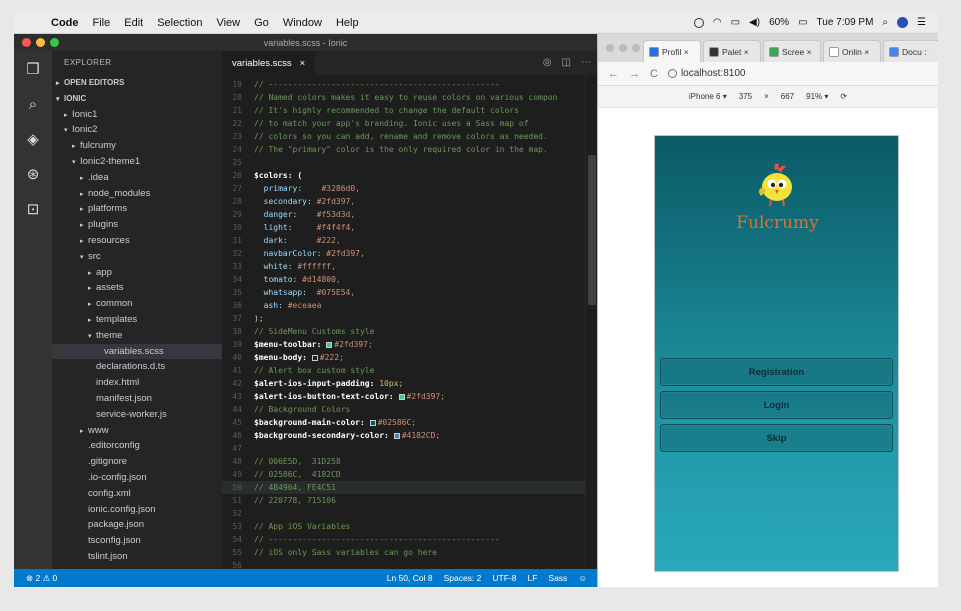 This screenshot has width=961, height=611. Describe the element at coordinates (776, 405) in the screenshot. I see `login-button: Login` at that location.